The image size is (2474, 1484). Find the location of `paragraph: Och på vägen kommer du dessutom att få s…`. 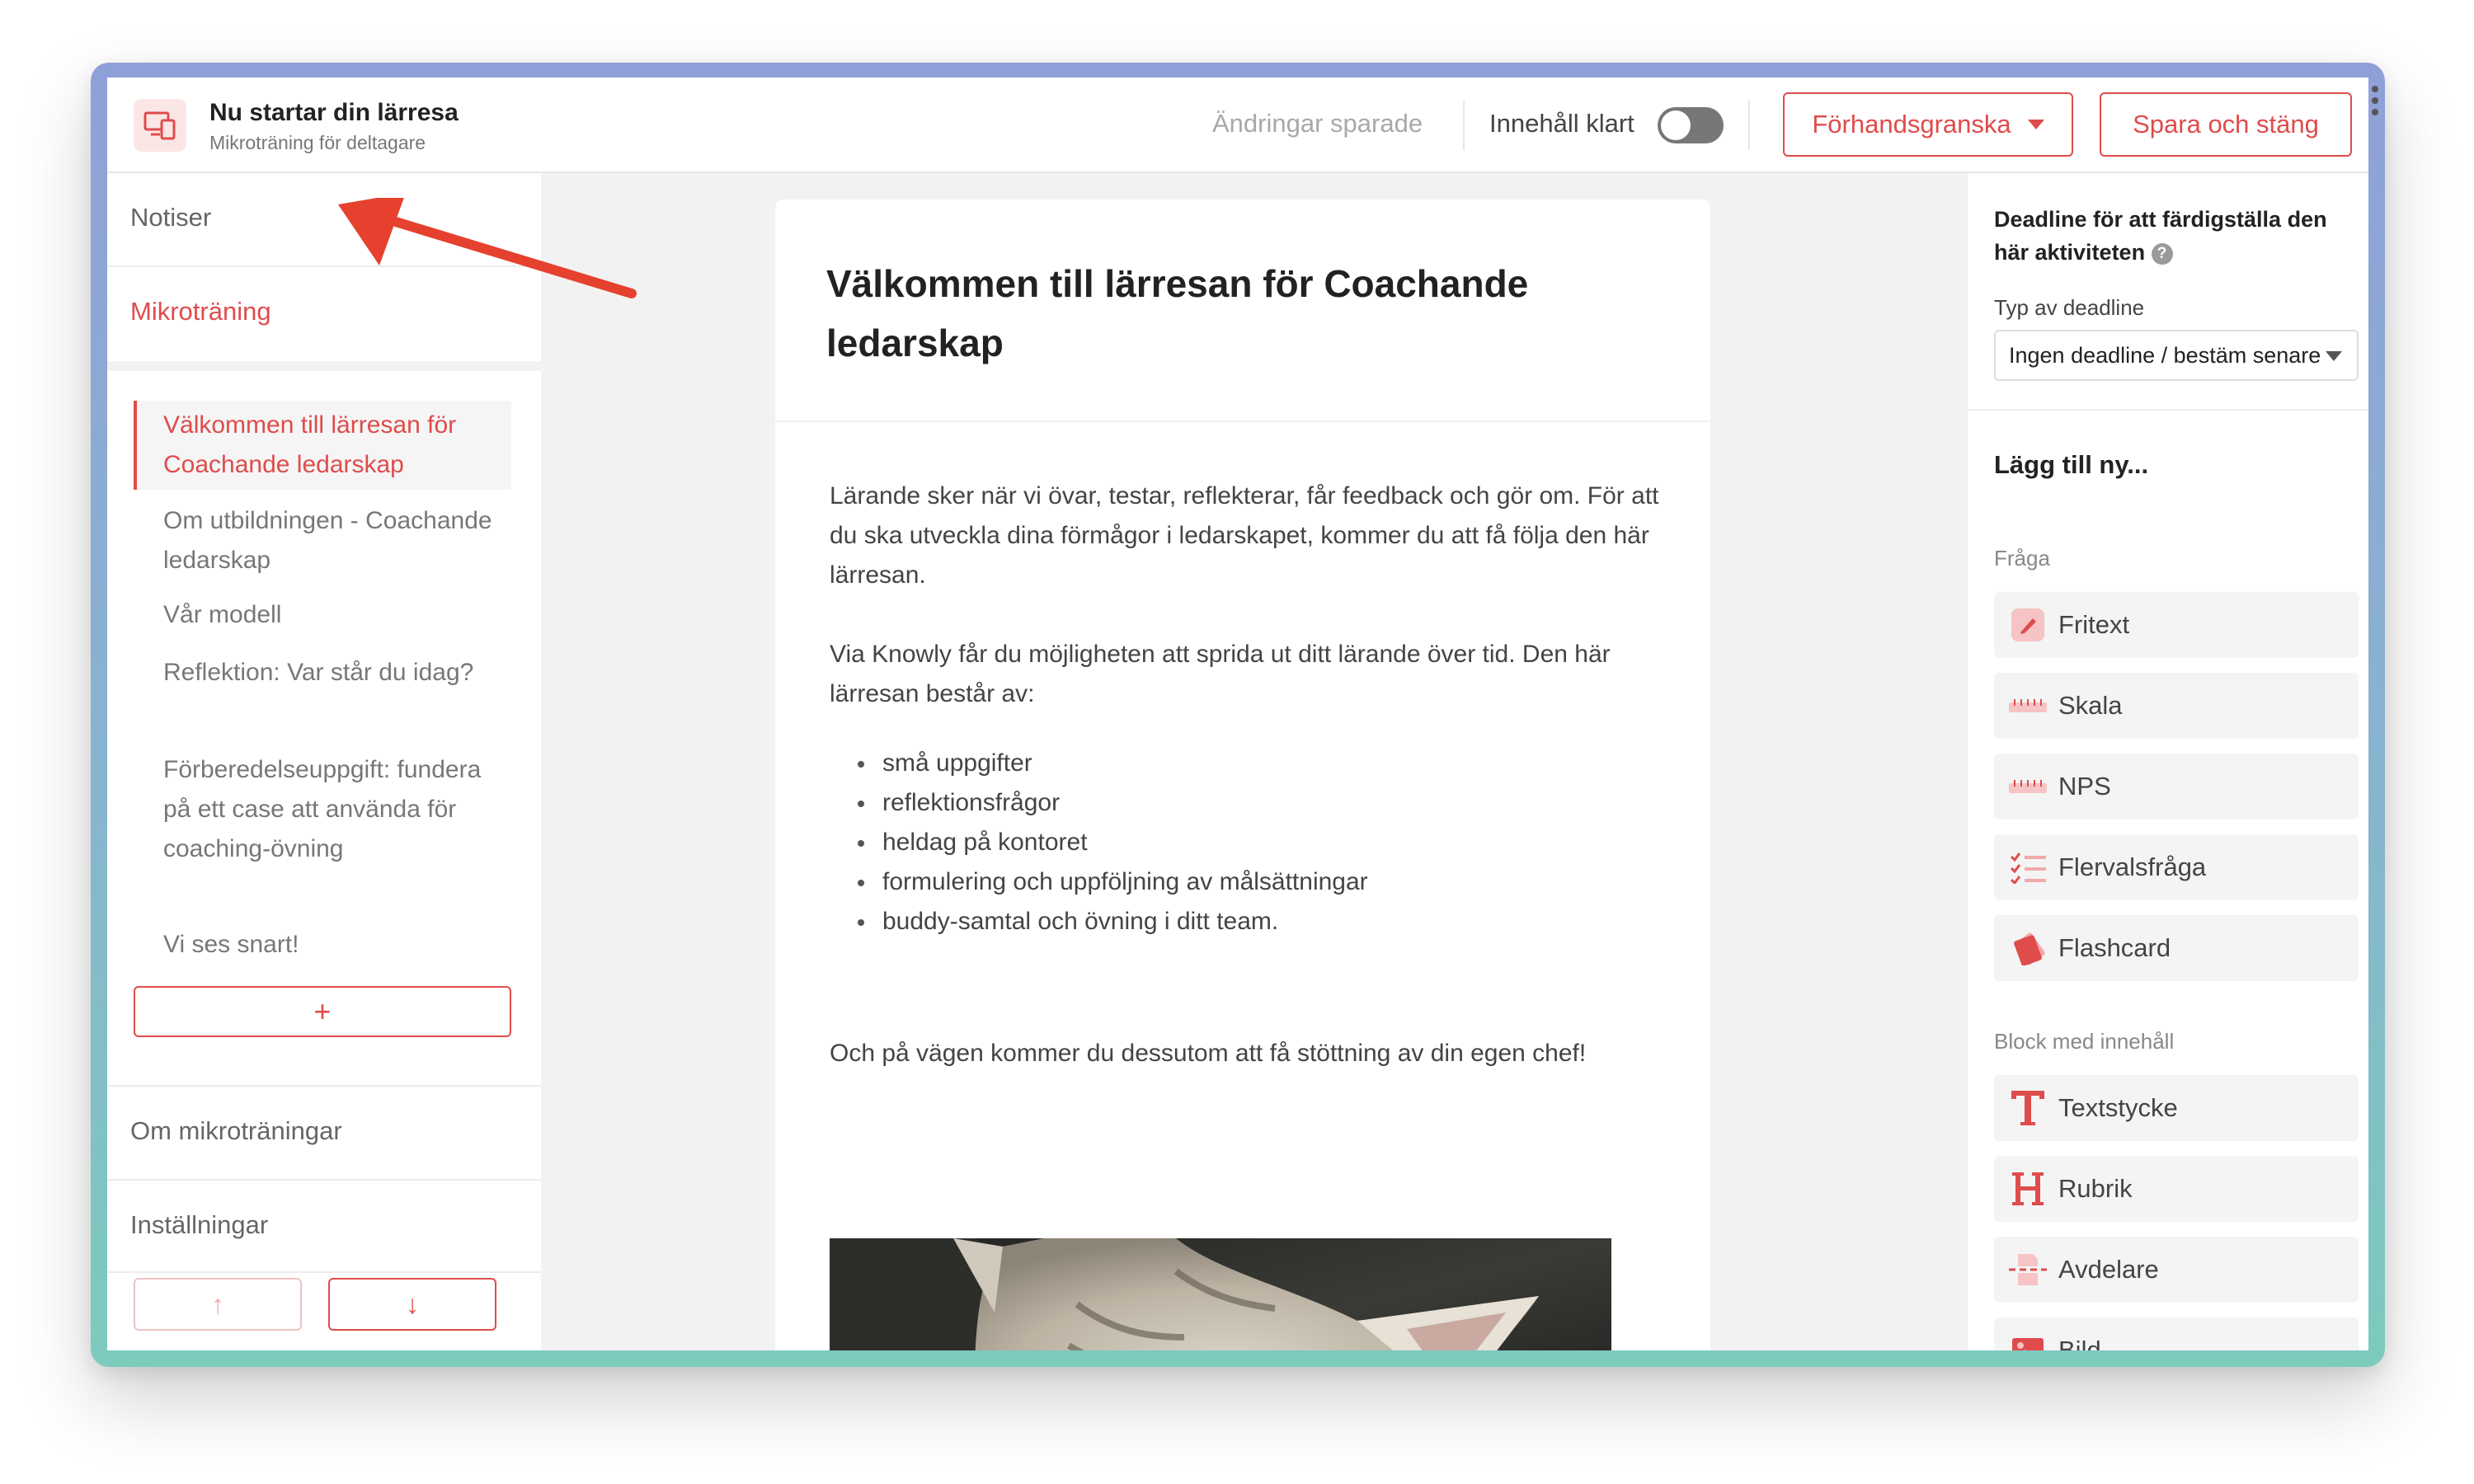

paragraph: Och på vägen kommer du dessutom att få s… is located at coordinates (1246, 1053).